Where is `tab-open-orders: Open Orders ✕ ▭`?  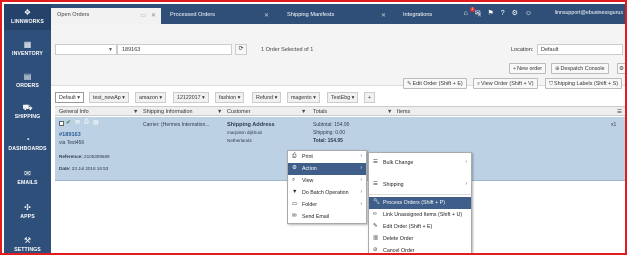
tab-open-orders: Open Orders ✕ ▭ is located at coordinates (106, 16).